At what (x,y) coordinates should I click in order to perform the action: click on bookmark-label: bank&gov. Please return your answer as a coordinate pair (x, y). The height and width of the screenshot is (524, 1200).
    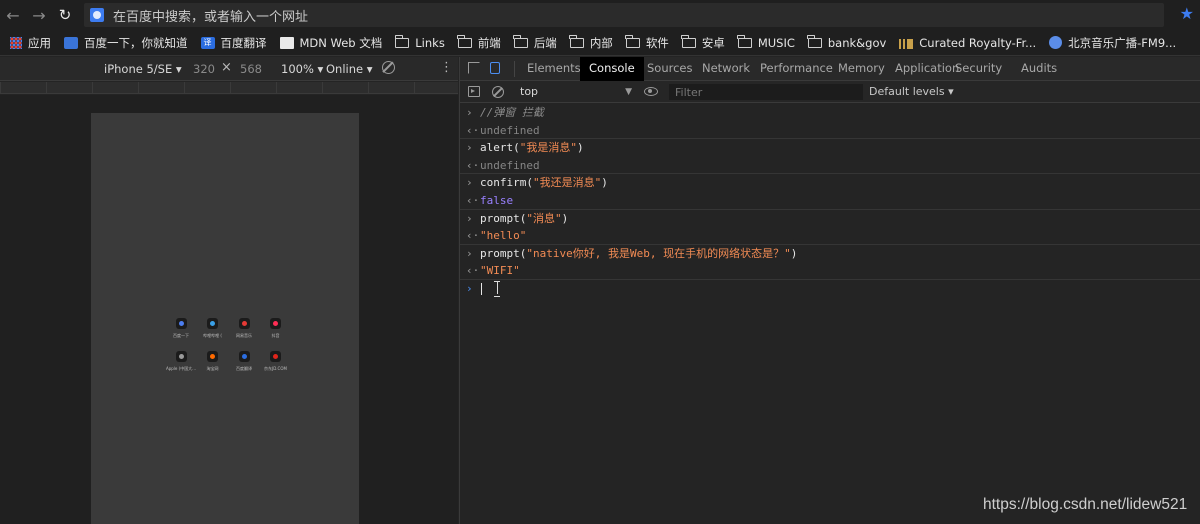
    Looking at the image, I should click on (857, 42).